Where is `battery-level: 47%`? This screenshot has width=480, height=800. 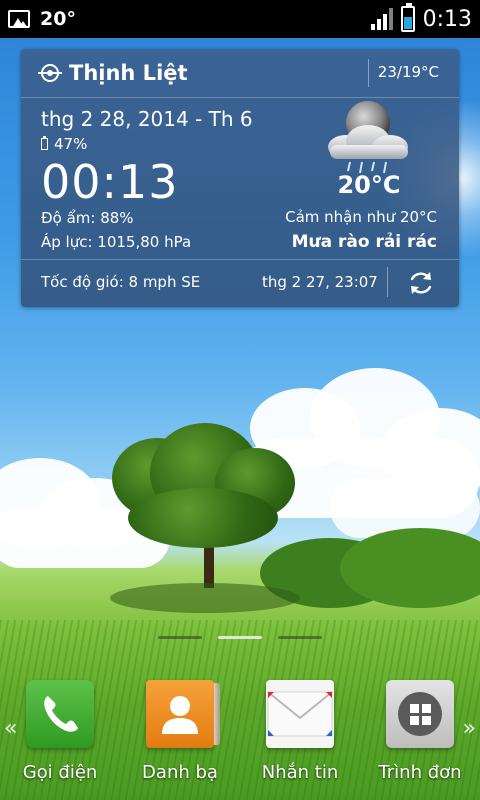
battery-level: 47% is located at coordinates (64, 144).